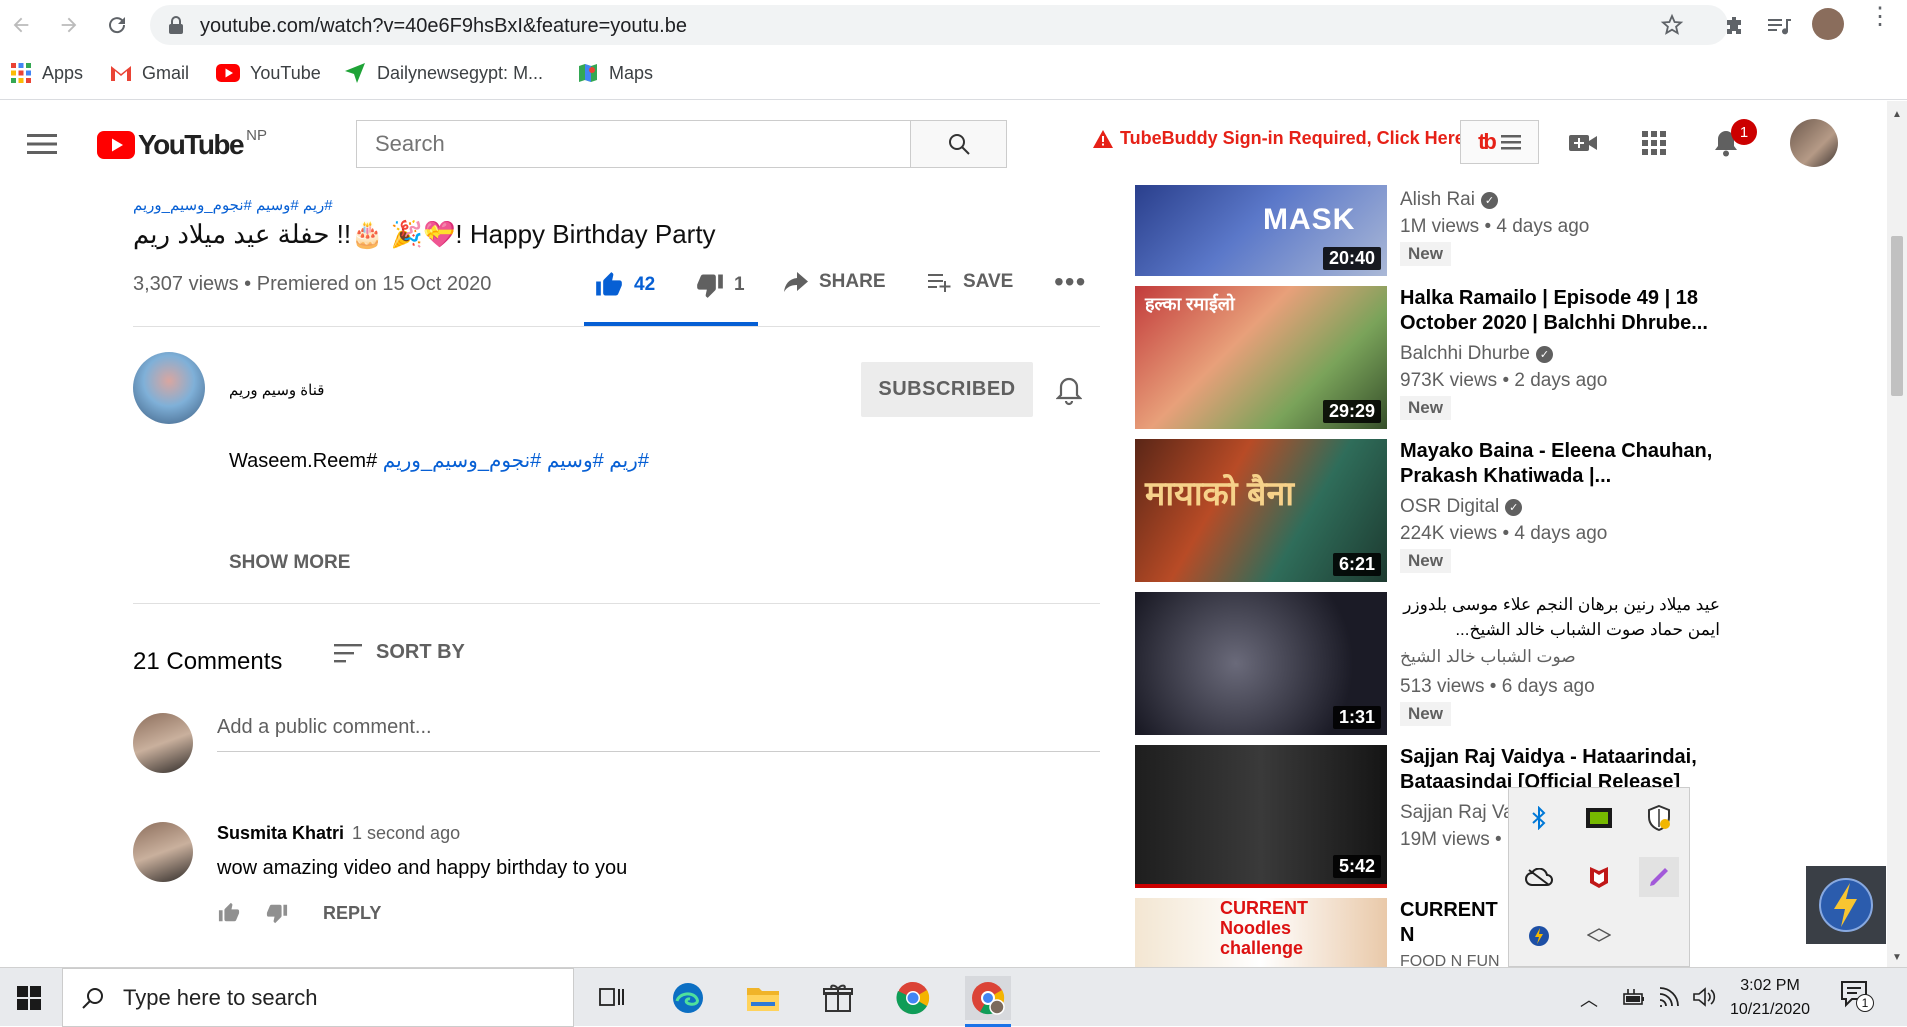 Image resolution: width=1907 pixels, height=1027 pixels. What do you see at coordinates (117, 25) in the screenshot?
I see `reload-button` at bounding box center [117, 25].